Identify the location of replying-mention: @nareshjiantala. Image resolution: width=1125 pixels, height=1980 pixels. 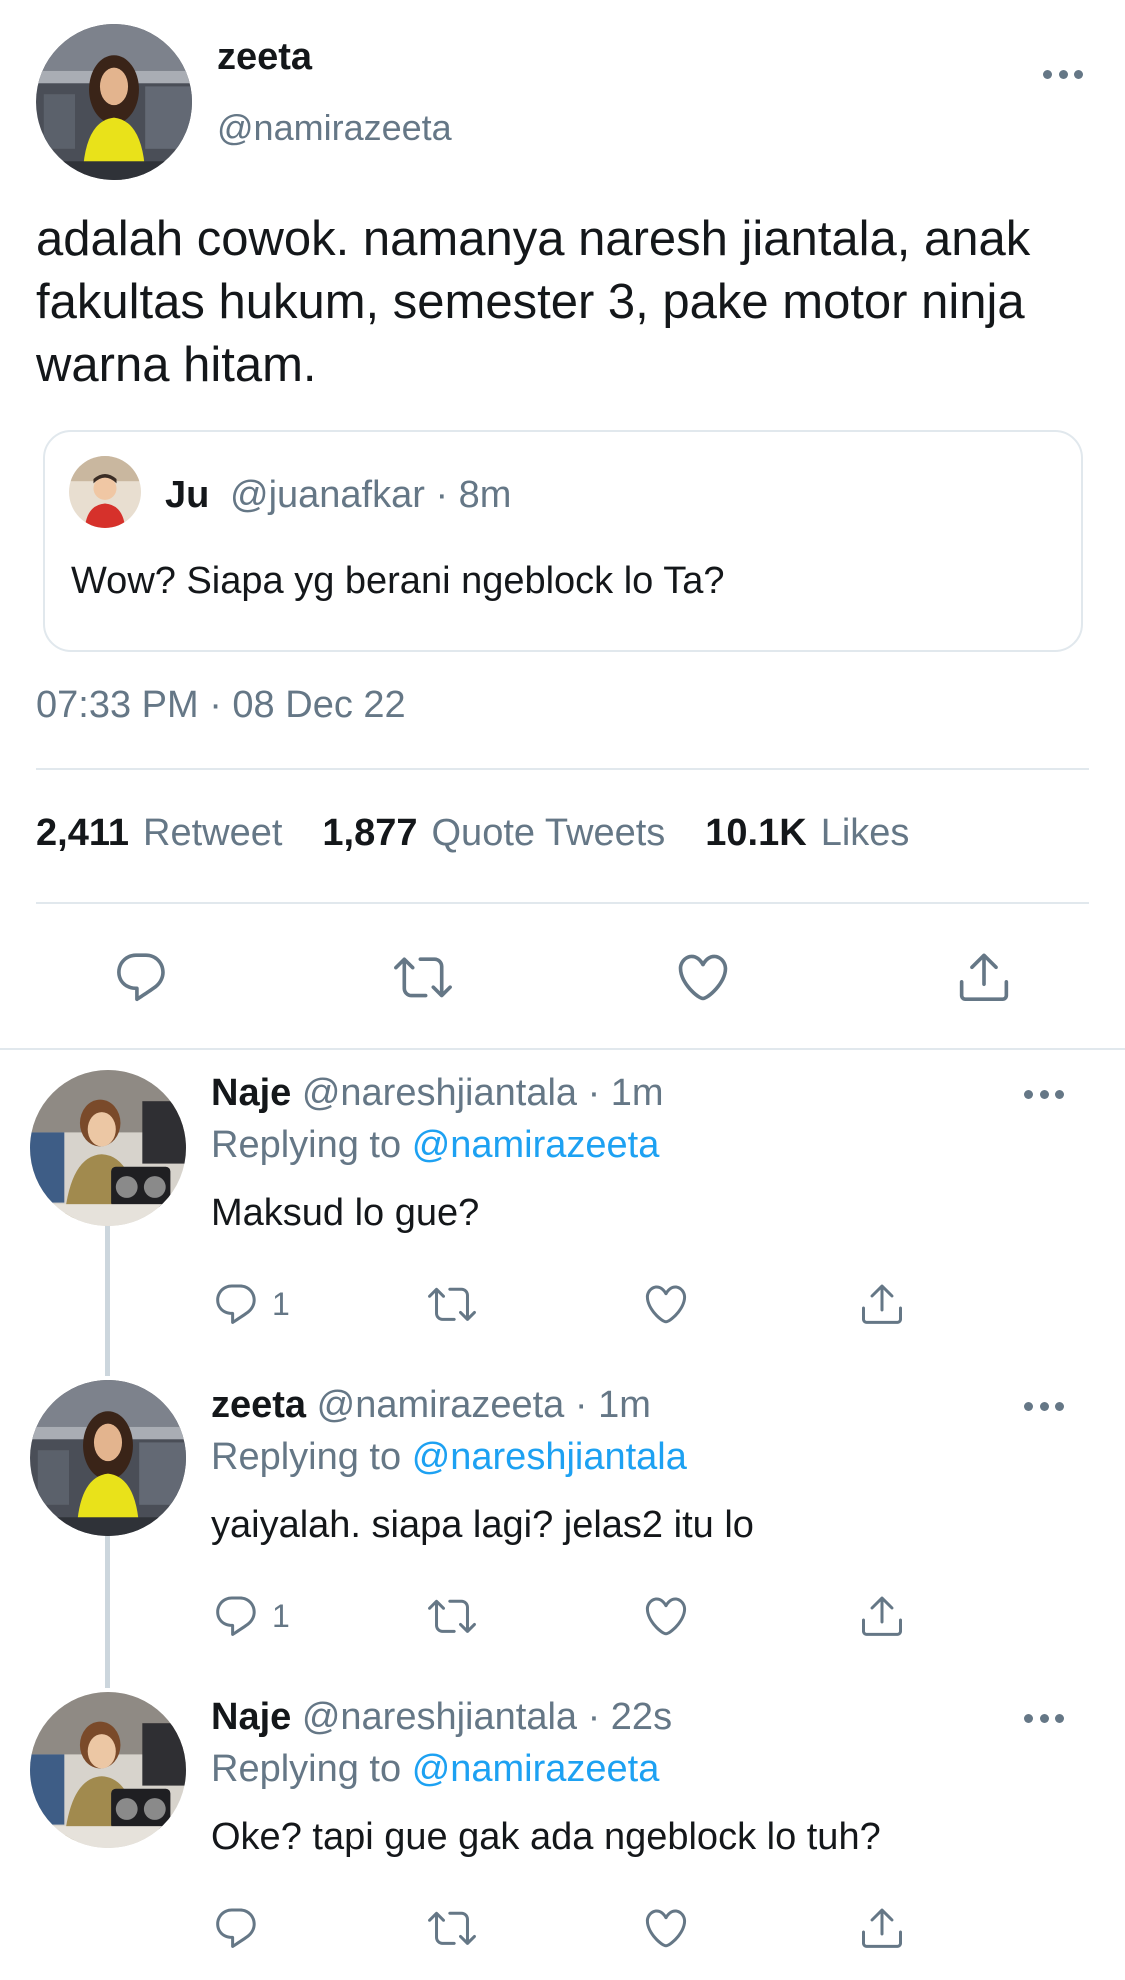
(549, 1457).